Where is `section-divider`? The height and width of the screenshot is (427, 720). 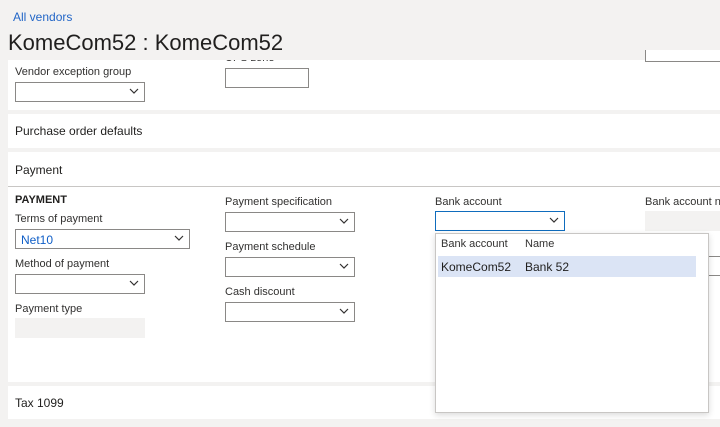
section-divider is located at coordinates (364, 186).